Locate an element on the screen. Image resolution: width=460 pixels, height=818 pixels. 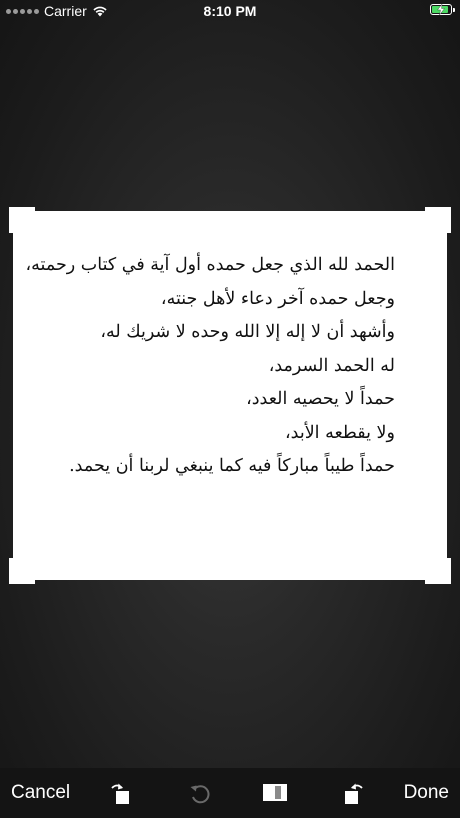
crop-handle-top-right is located at coordinates (438, 220).